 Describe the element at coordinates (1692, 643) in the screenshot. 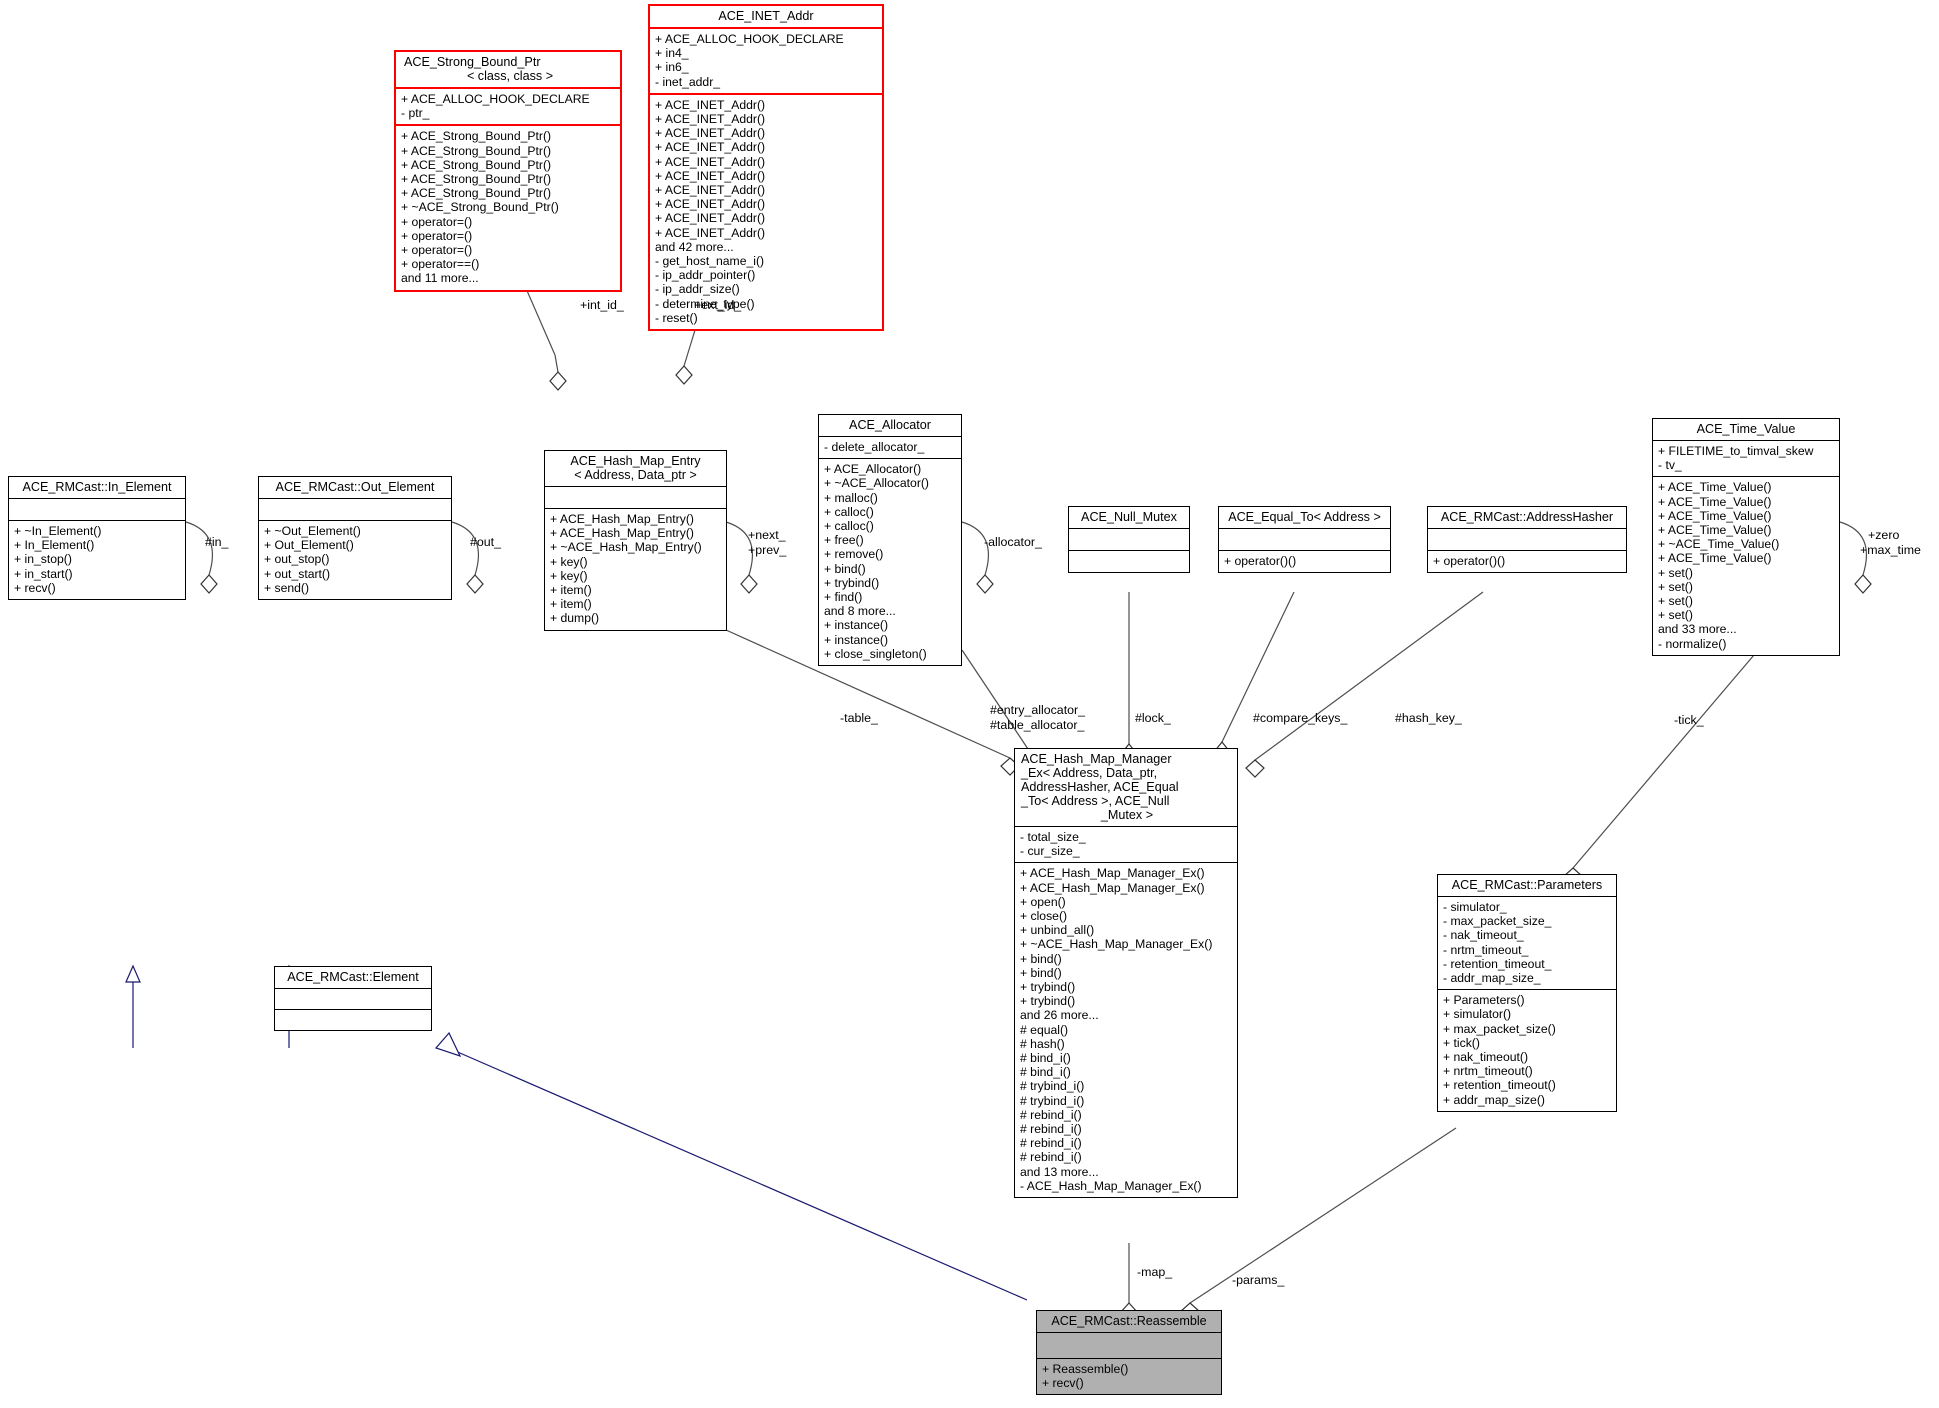

I see `operation-row: - normalize()` at that location.